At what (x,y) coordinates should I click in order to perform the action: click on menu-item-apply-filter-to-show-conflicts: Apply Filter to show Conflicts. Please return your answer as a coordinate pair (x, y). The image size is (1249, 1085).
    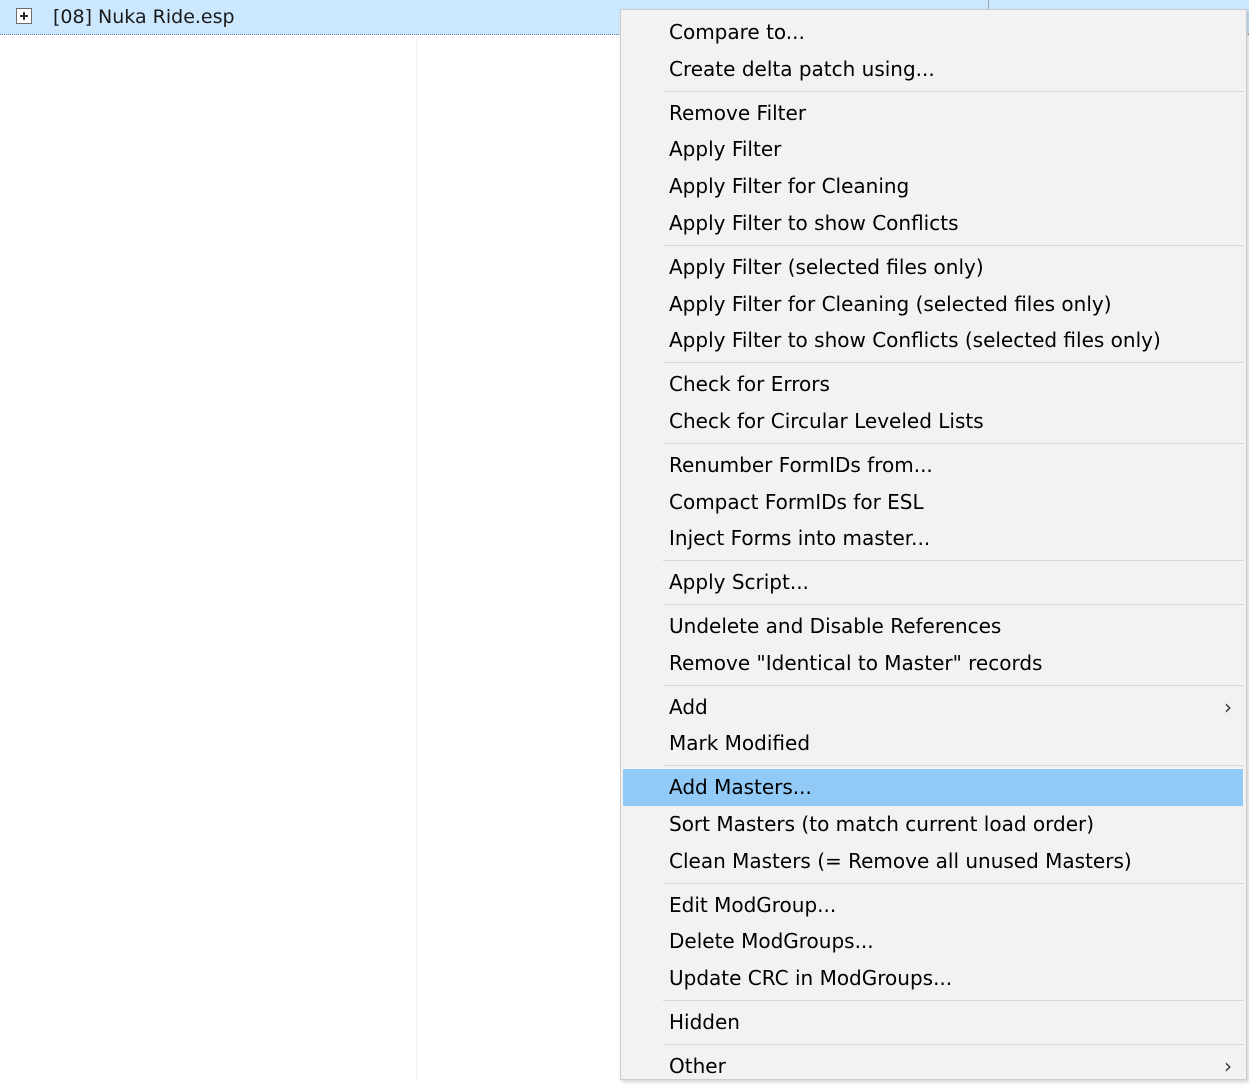
    Looking at the image, I should click on (933, 223).